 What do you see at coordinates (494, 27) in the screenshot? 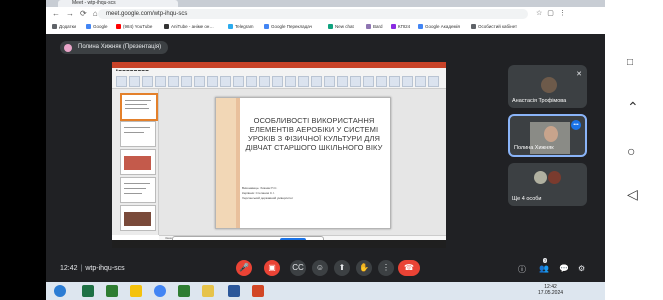
I see `bookmark-item: Особистий кабінет` at bounding box center [494, 27].